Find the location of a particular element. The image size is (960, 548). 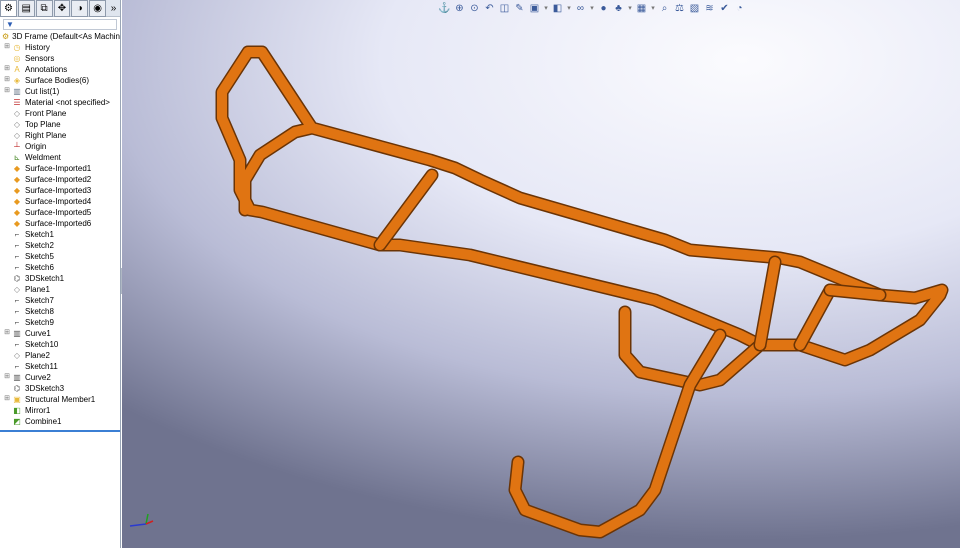

filter-icon: ▼ is located at coordinates (10, 24).